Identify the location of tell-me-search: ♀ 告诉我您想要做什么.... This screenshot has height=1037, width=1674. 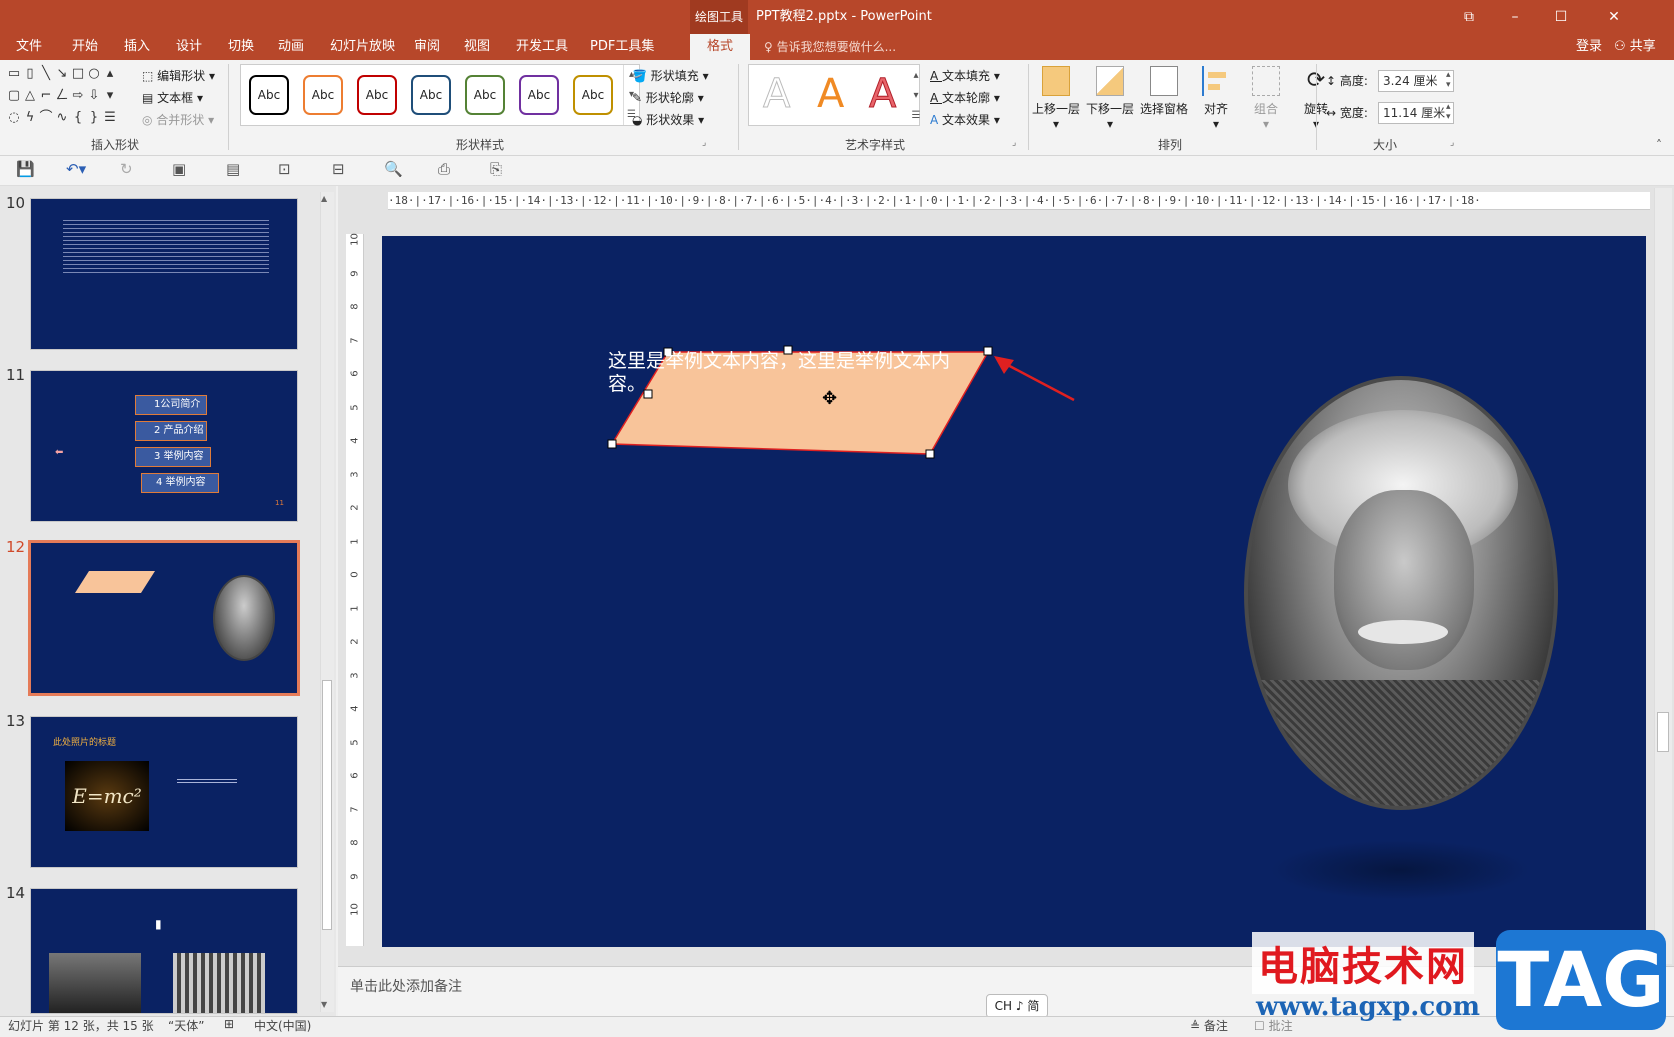
(830, 47).